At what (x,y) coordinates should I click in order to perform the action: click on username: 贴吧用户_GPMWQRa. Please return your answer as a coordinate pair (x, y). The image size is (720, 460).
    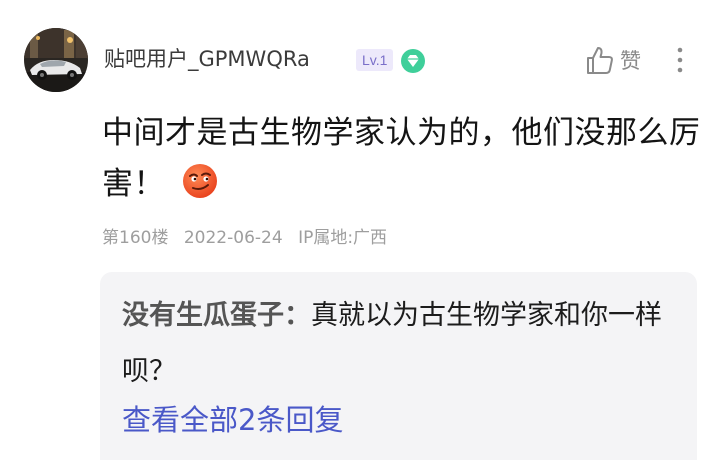
    Looking at the image, I should click on (207, 59).